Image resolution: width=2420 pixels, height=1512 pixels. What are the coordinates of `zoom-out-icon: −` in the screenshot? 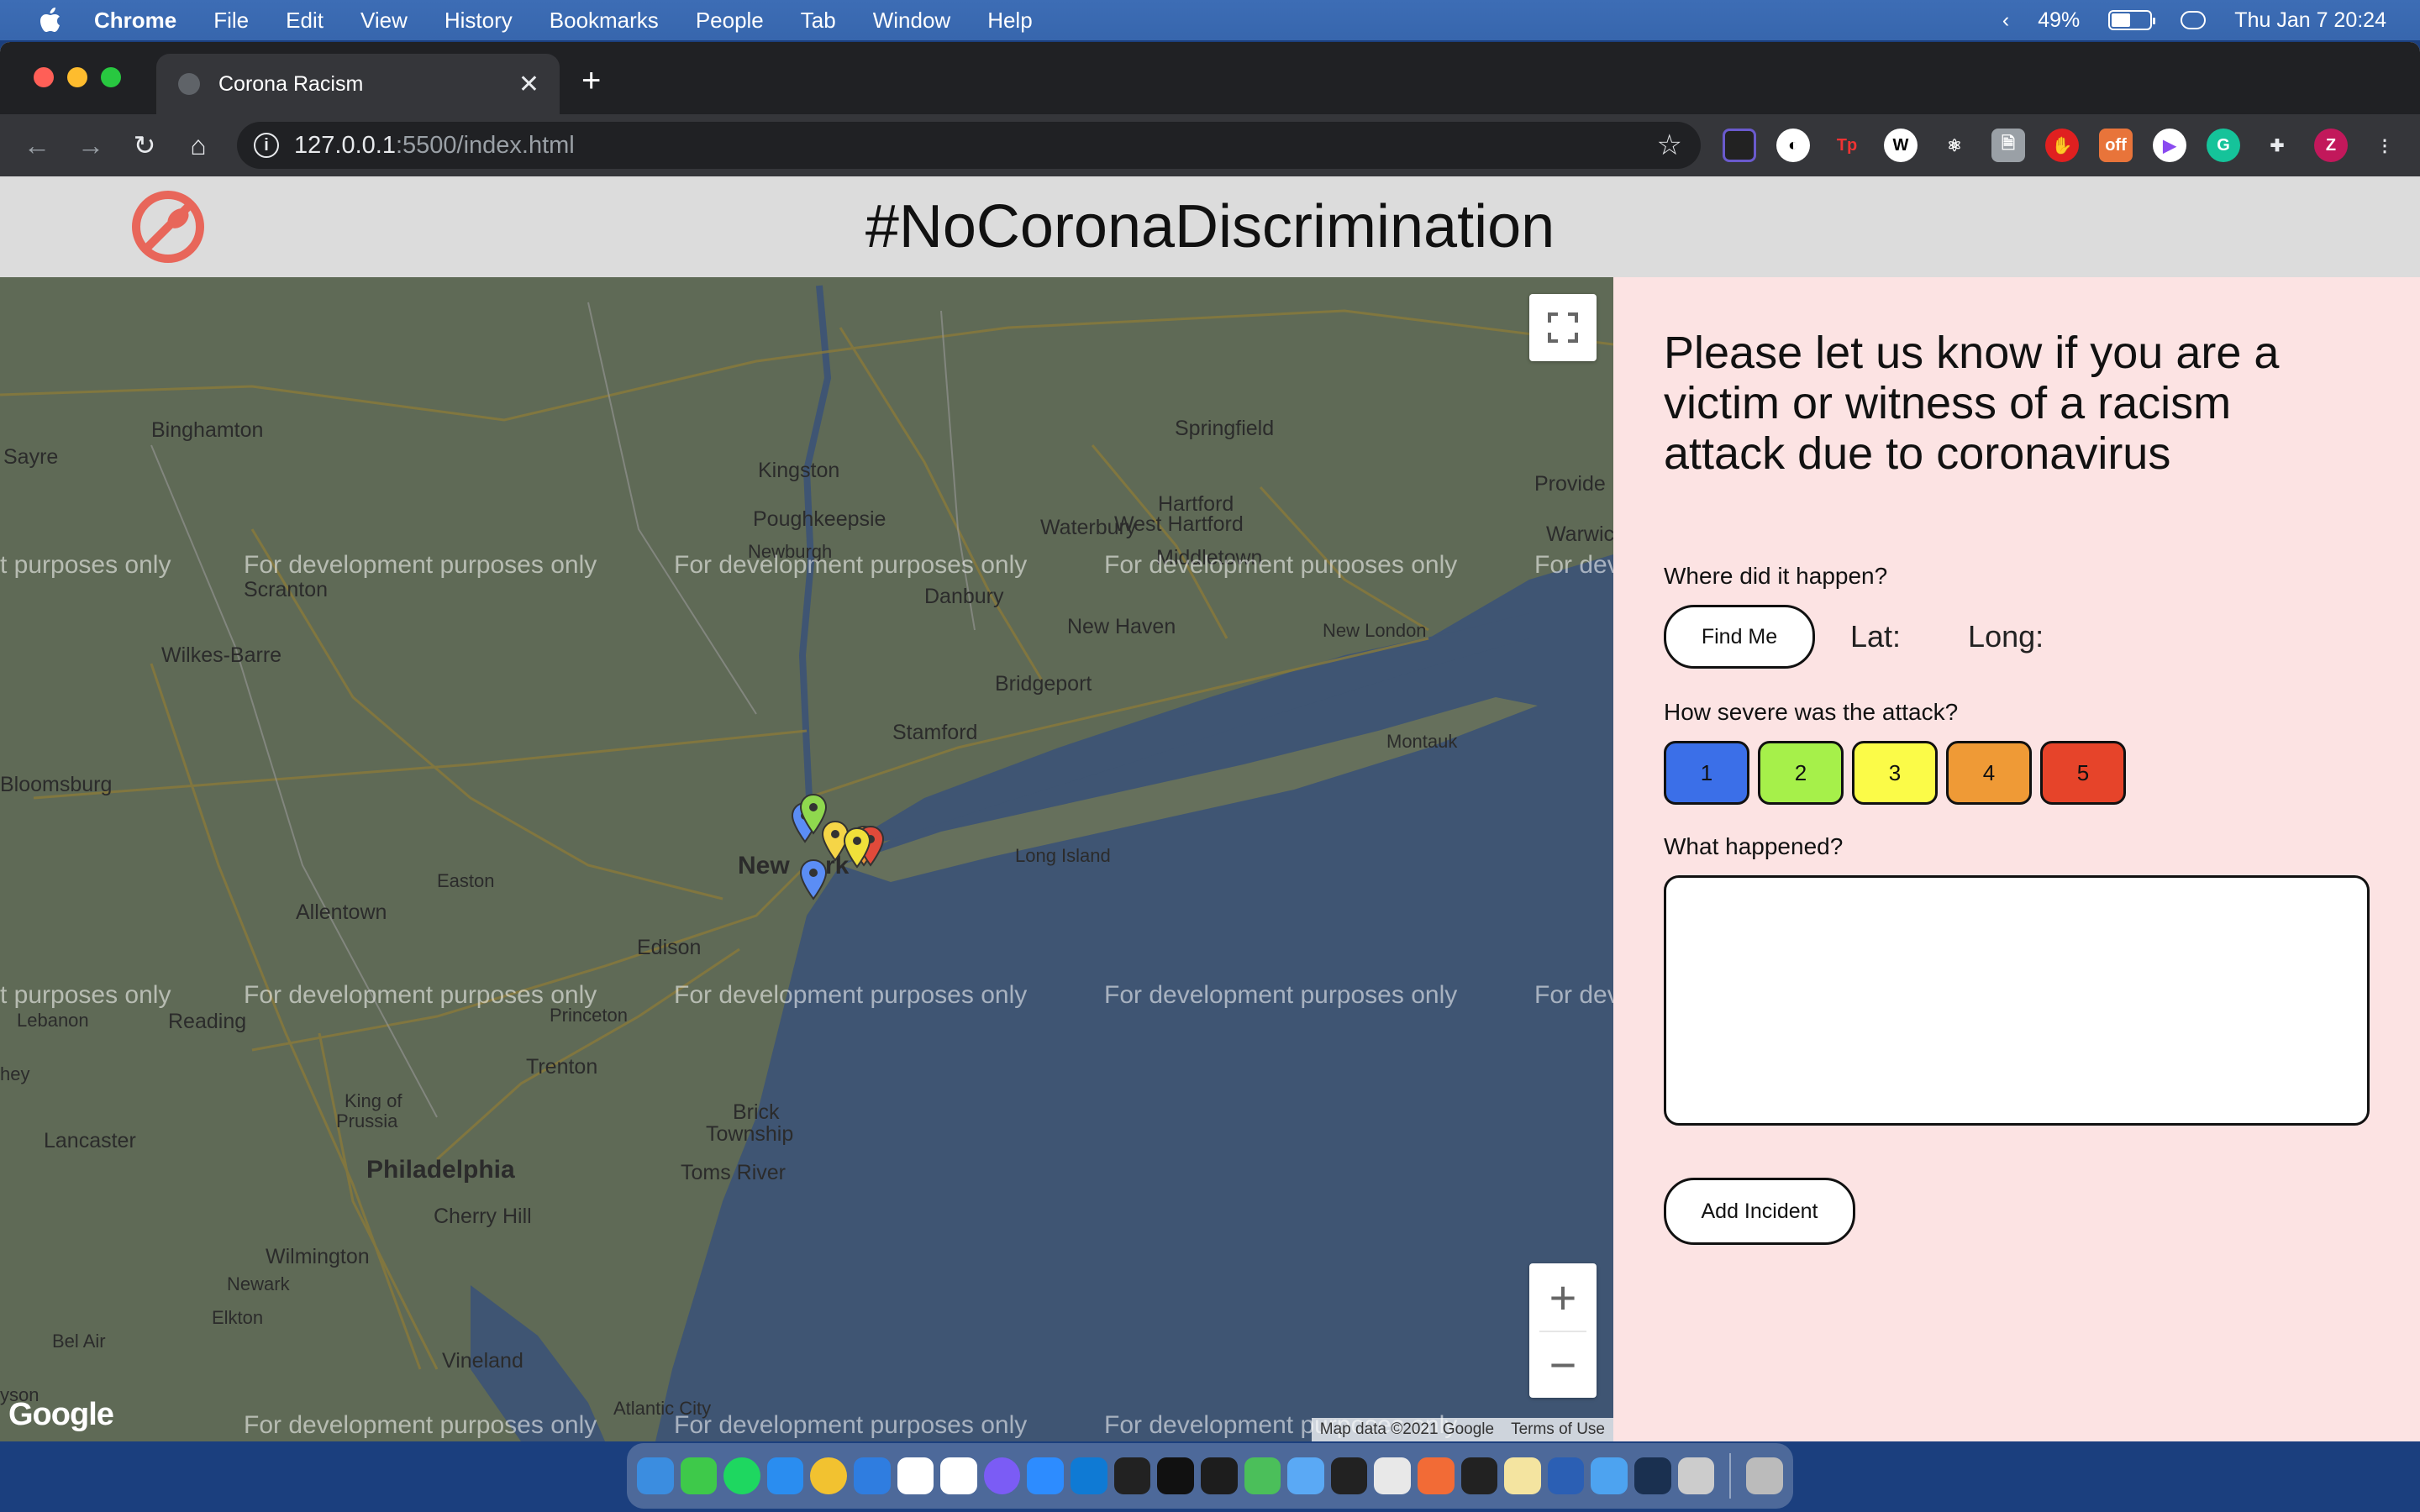 It's located at (1563, 1364).